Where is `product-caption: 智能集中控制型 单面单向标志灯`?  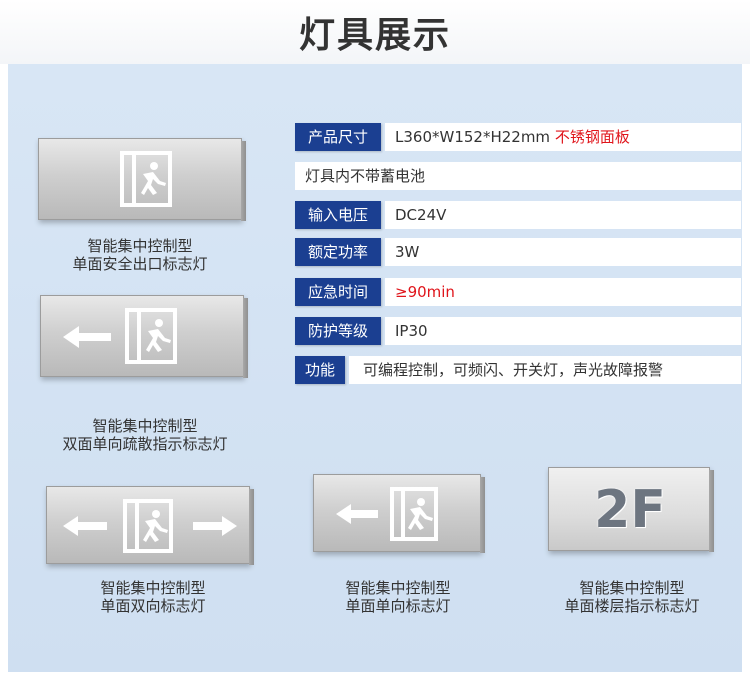 product-caption: 智能集中控制型 单面单向标志灯 is located at coordinates (398, 597).